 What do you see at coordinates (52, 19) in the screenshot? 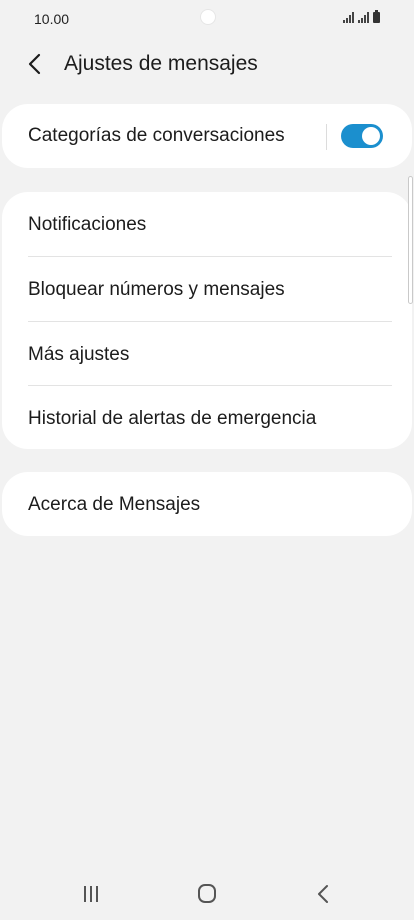
I see `status-time: 10.00` at bounding box center [52, 19].